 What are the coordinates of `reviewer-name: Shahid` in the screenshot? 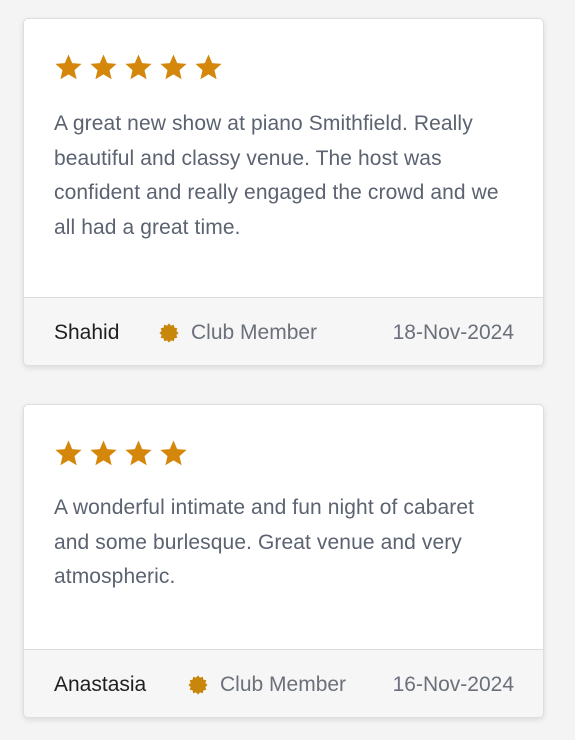 It's located at (87, 332).